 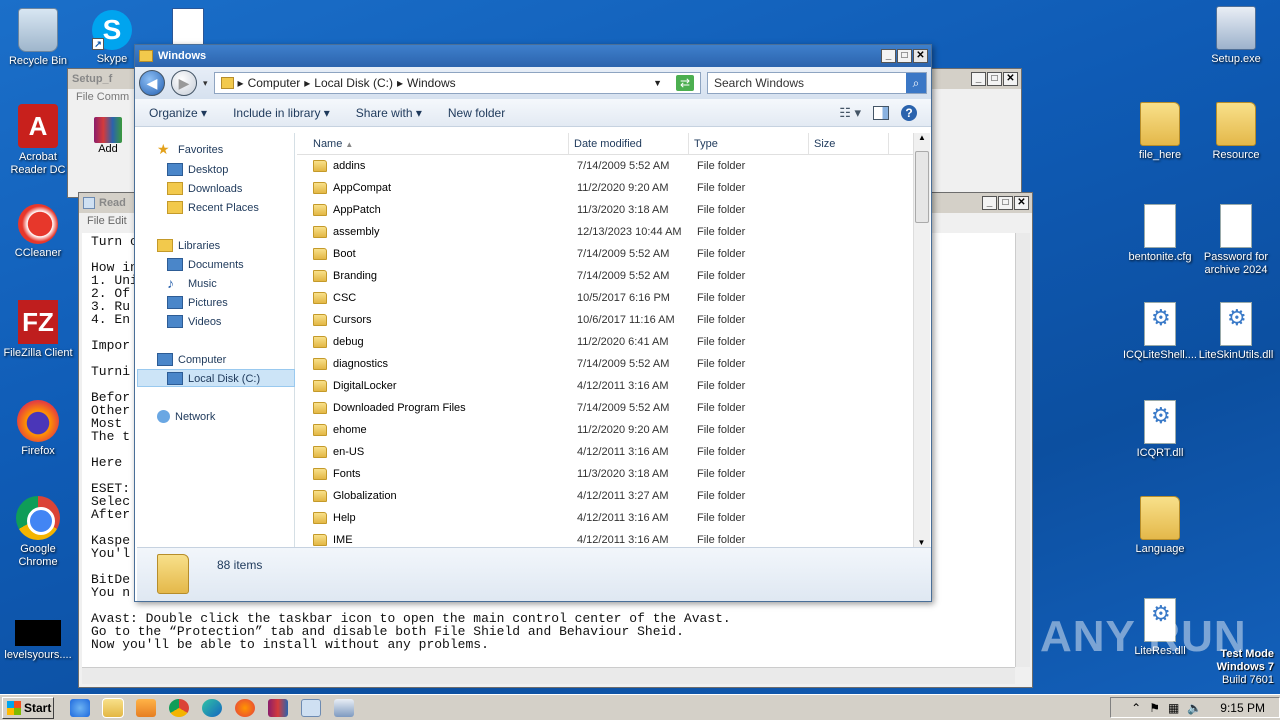 What do you see at coordinates (605, 452) in the screenshot?
I see `file-row: en-US 4/12/2011 3:16 AM File folder` at bounding box center [605, 452].